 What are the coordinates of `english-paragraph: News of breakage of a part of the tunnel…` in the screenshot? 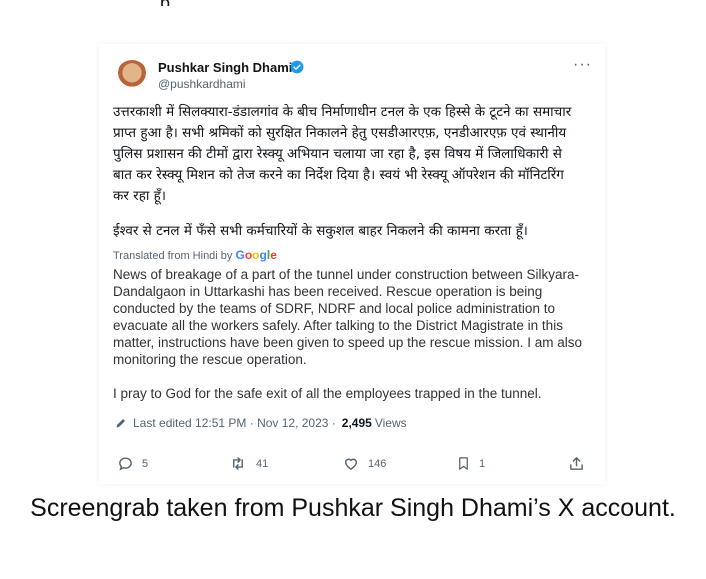 It's located at (348, 317).